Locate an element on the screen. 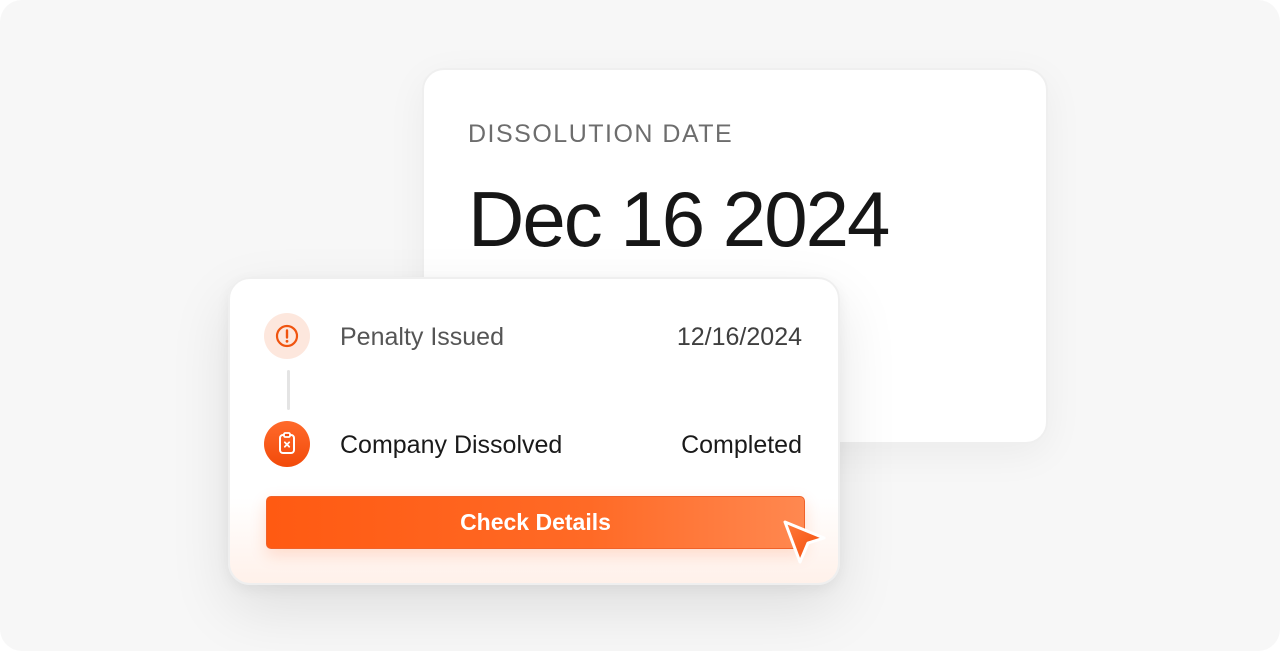 The image size is (1280, 651). pointer-arrow-icon is located at coordinates (804, 543).